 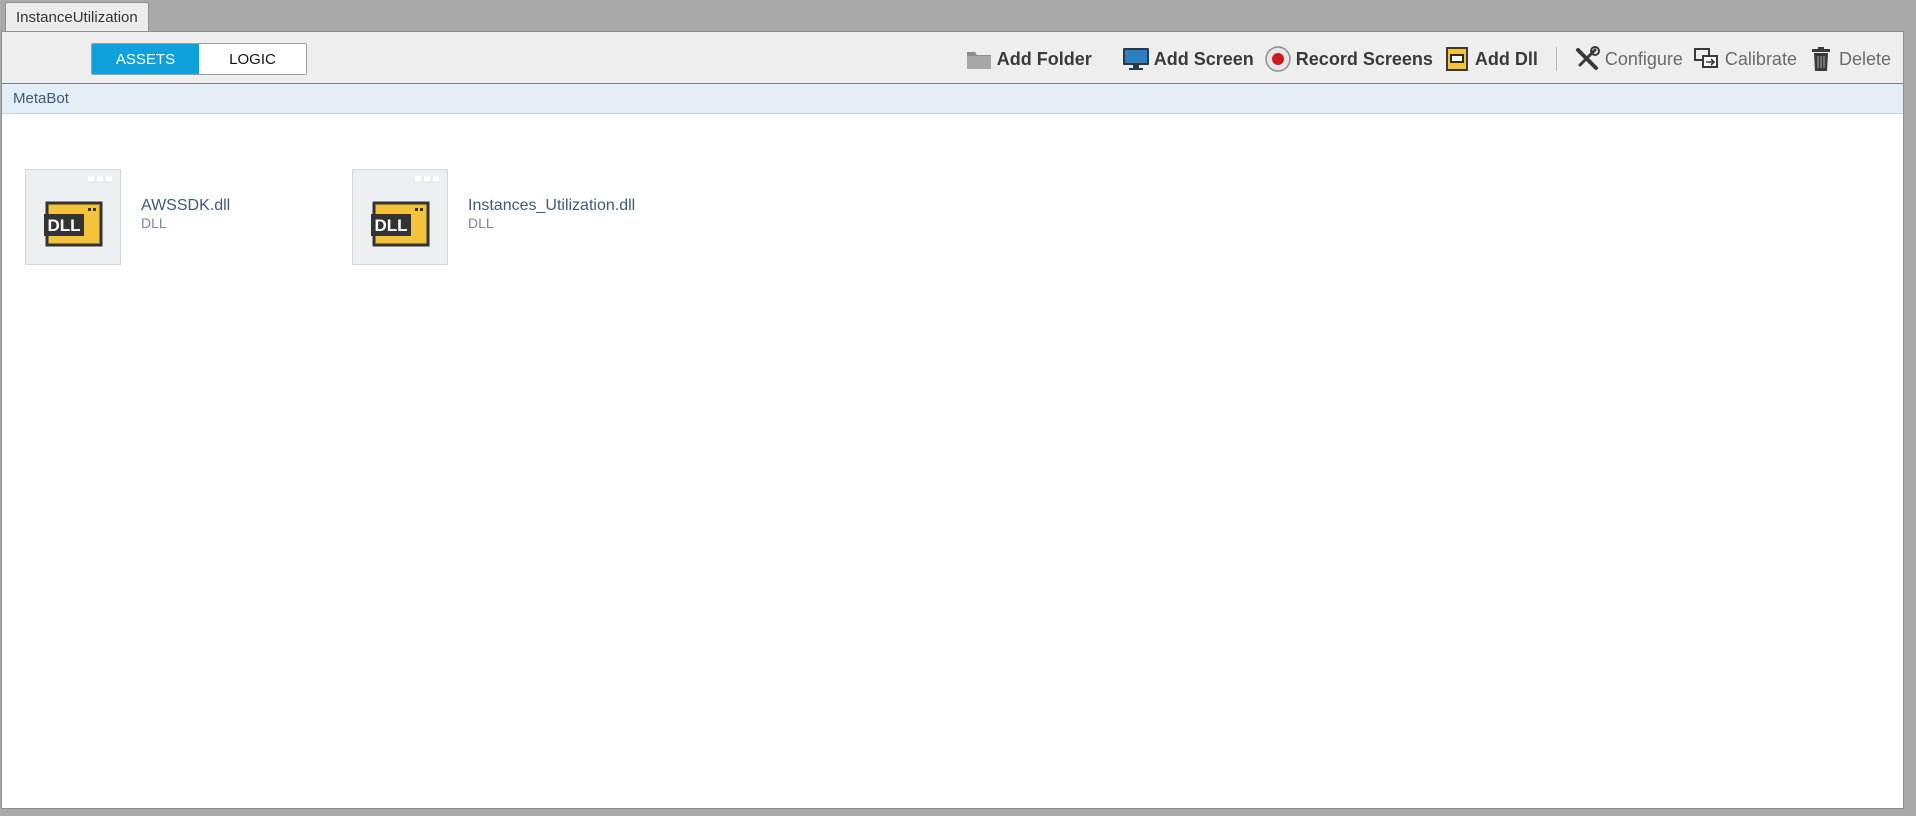 What do you see at coordinates (1203, 58) in the screenshot?
I see `add-screen-label: Add Screen` at bounding box center [1203, 58].